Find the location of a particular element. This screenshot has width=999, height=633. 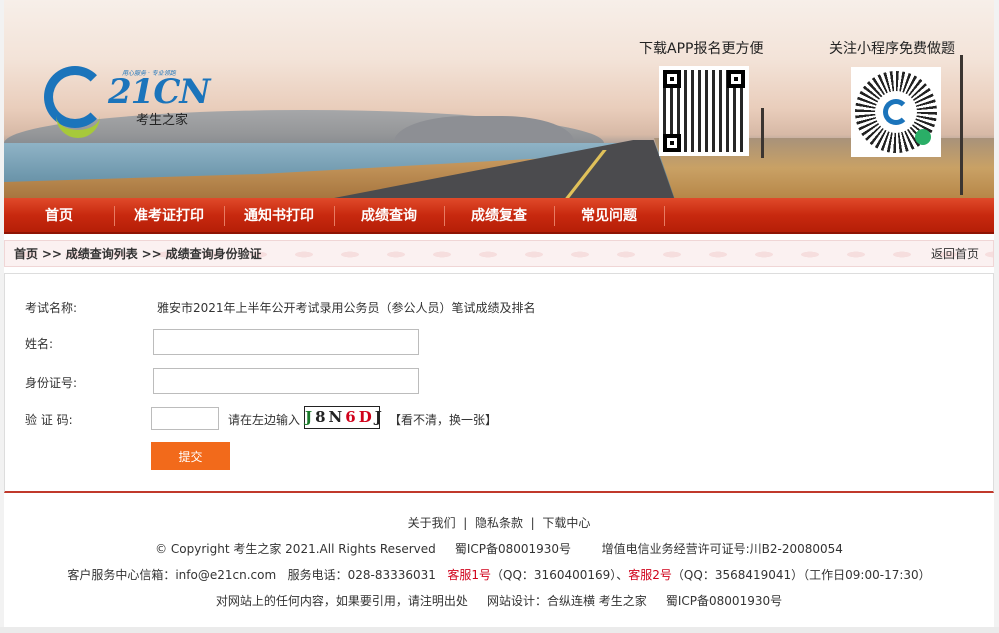

mini-program-code is located at coordinates (896, 112).